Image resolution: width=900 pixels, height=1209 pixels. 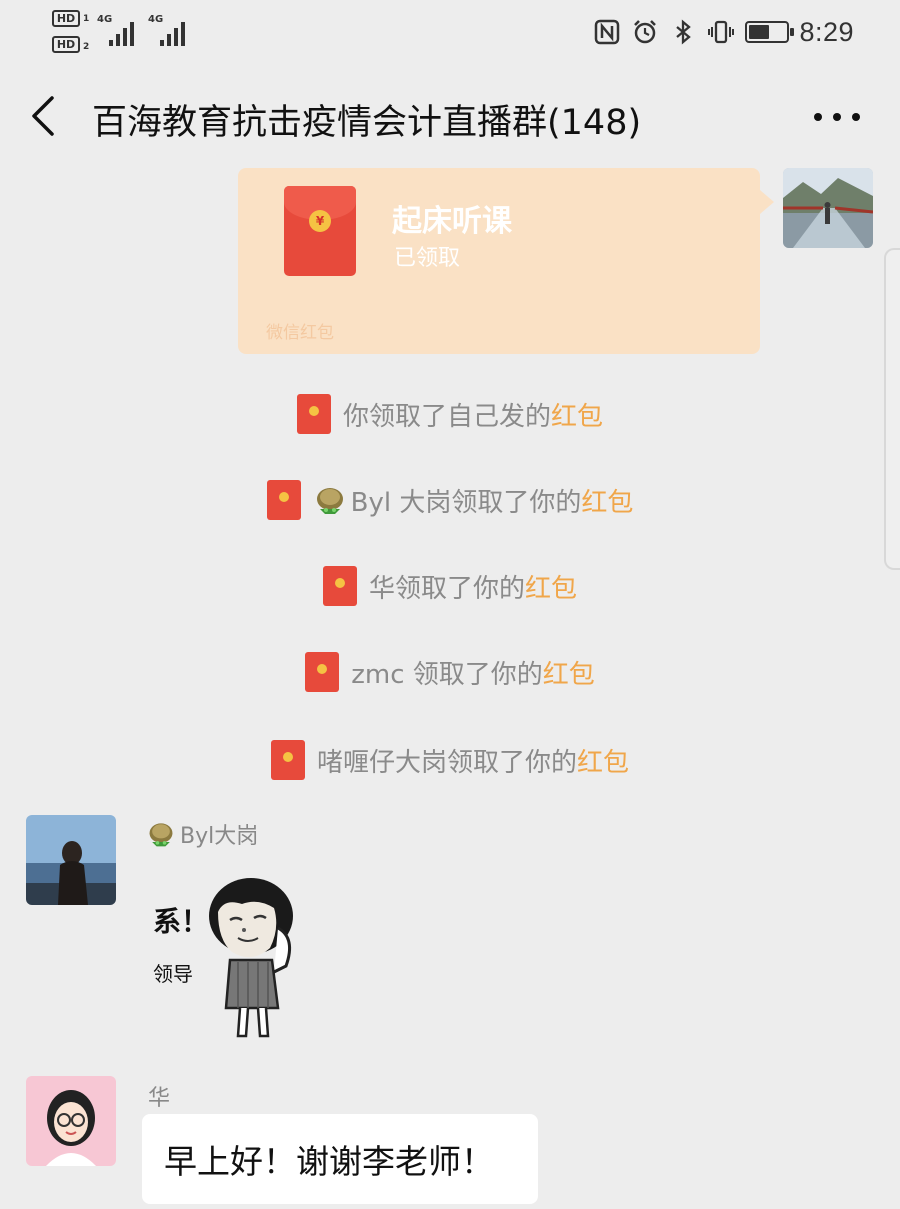 I want to click on nfc-icon, so click(x=607, y=32).